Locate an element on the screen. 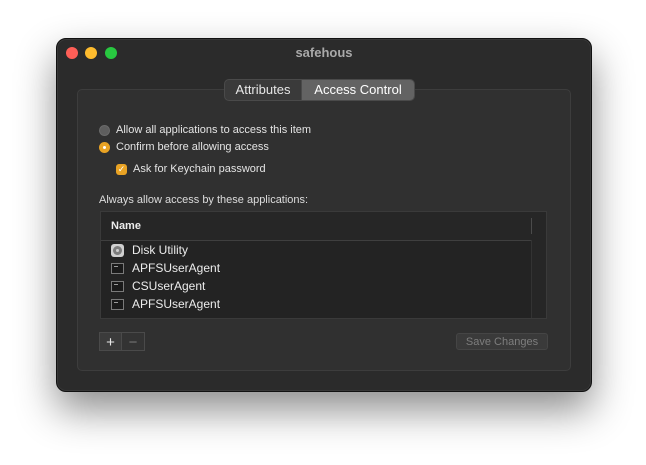 This screenshot has height=465, width=646. ask-password-option: ✓ Ask for Keychain password is located at coordinates (191, 169).